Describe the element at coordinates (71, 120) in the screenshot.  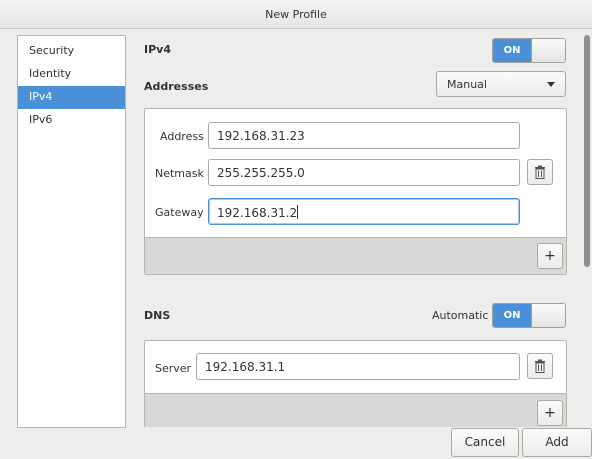
I see `sidebar-item-ipv6: IPv6` at that location.